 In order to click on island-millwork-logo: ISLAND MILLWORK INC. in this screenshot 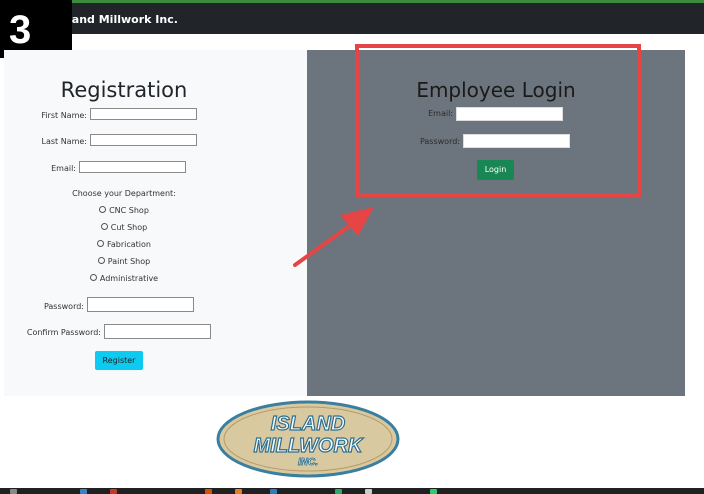, I will do `click(308, 439)`.